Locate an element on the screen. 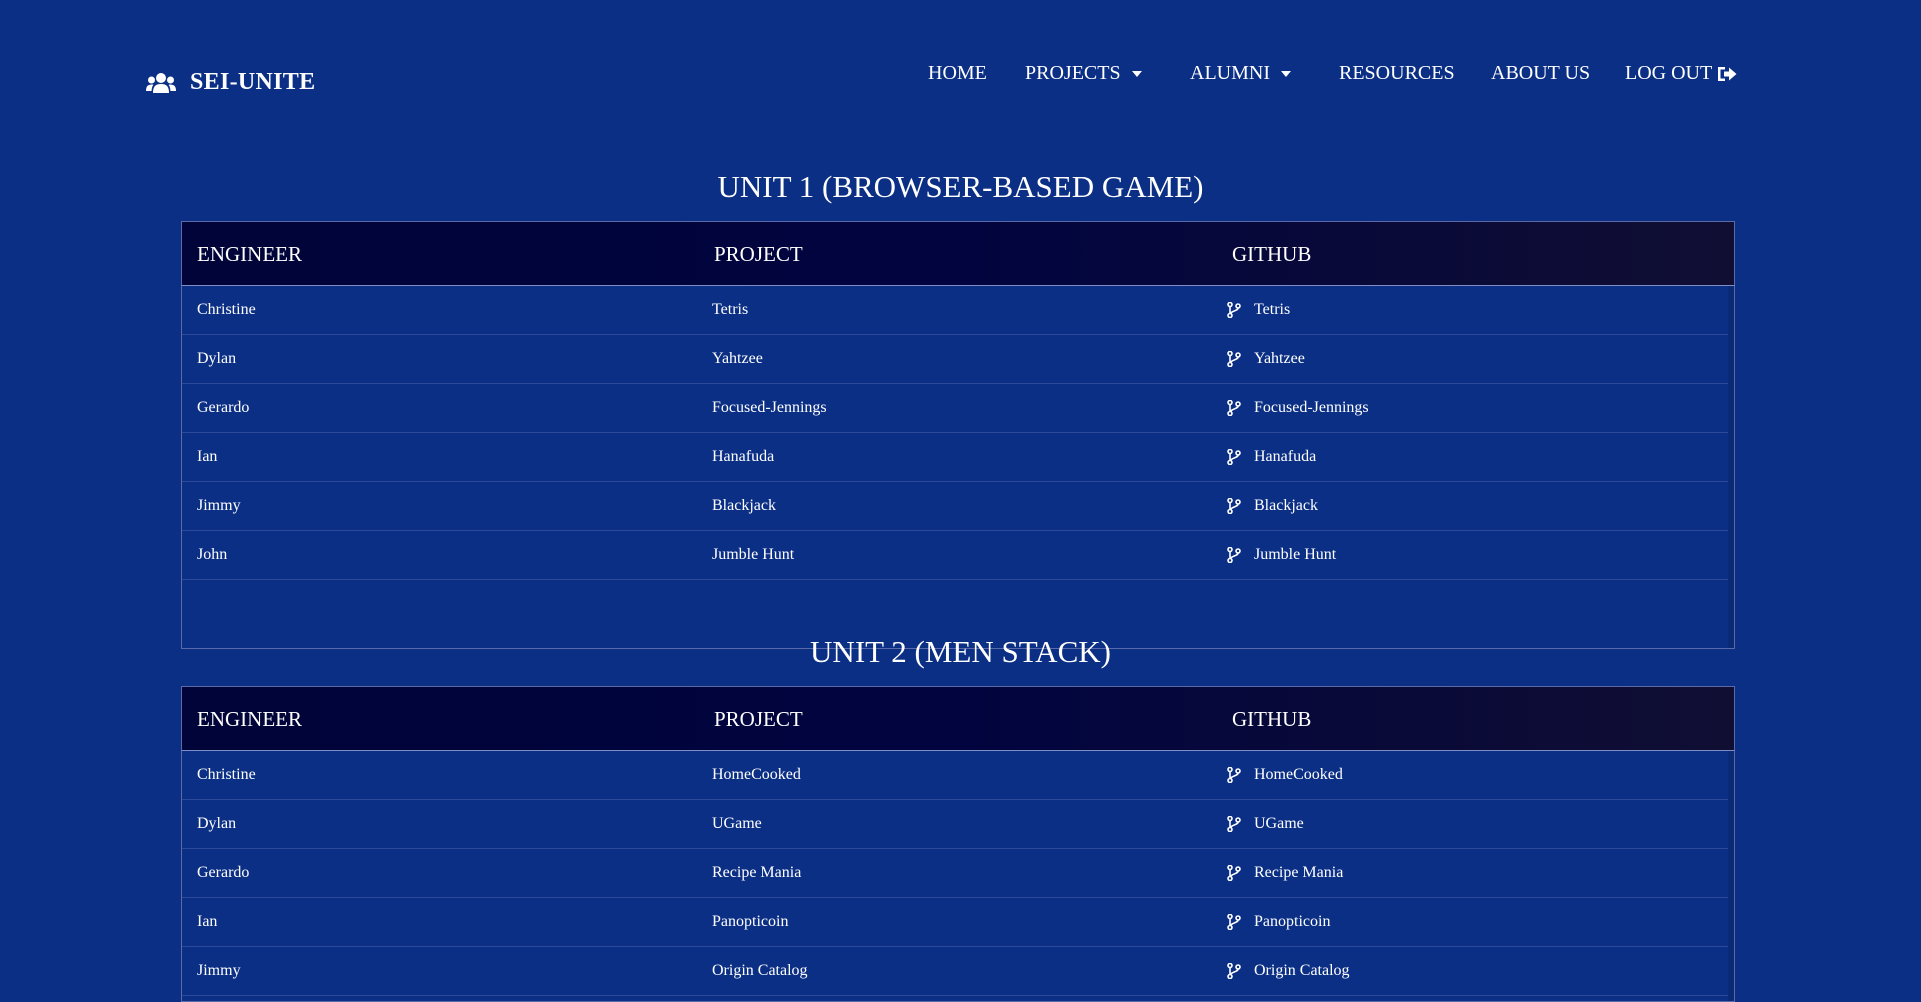  github-link: Hanafuda is located at coordinates (1285, 457).